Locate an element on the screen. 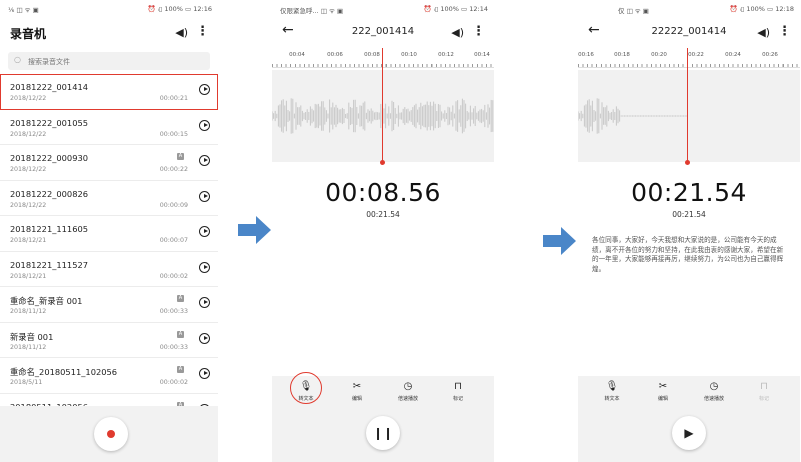 The image size is (801, 462). recording-row: 20181222_000930 2018/12/22 00:00:22 A is located at coordinates (109, 163).